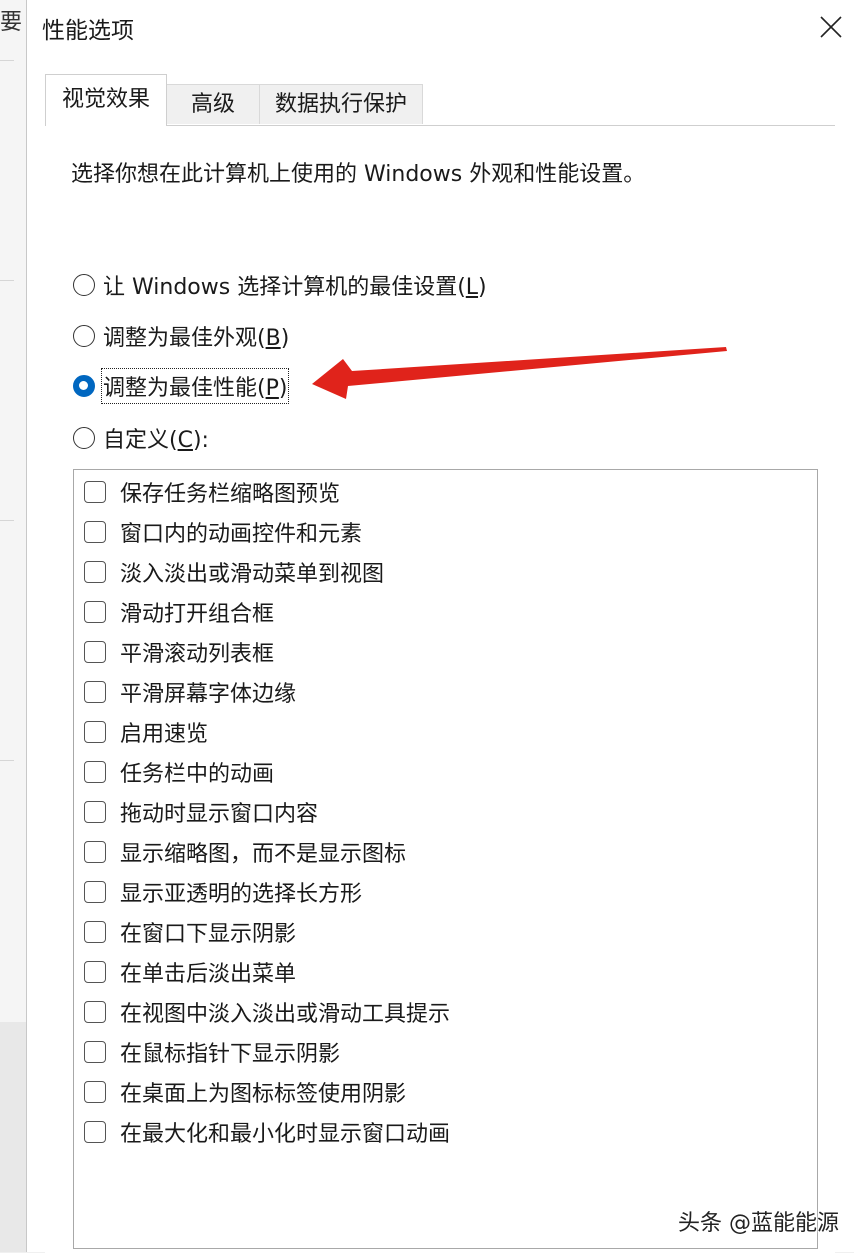  I want to click on tab-visual-effects: 视觉效果, so click(106, 100).